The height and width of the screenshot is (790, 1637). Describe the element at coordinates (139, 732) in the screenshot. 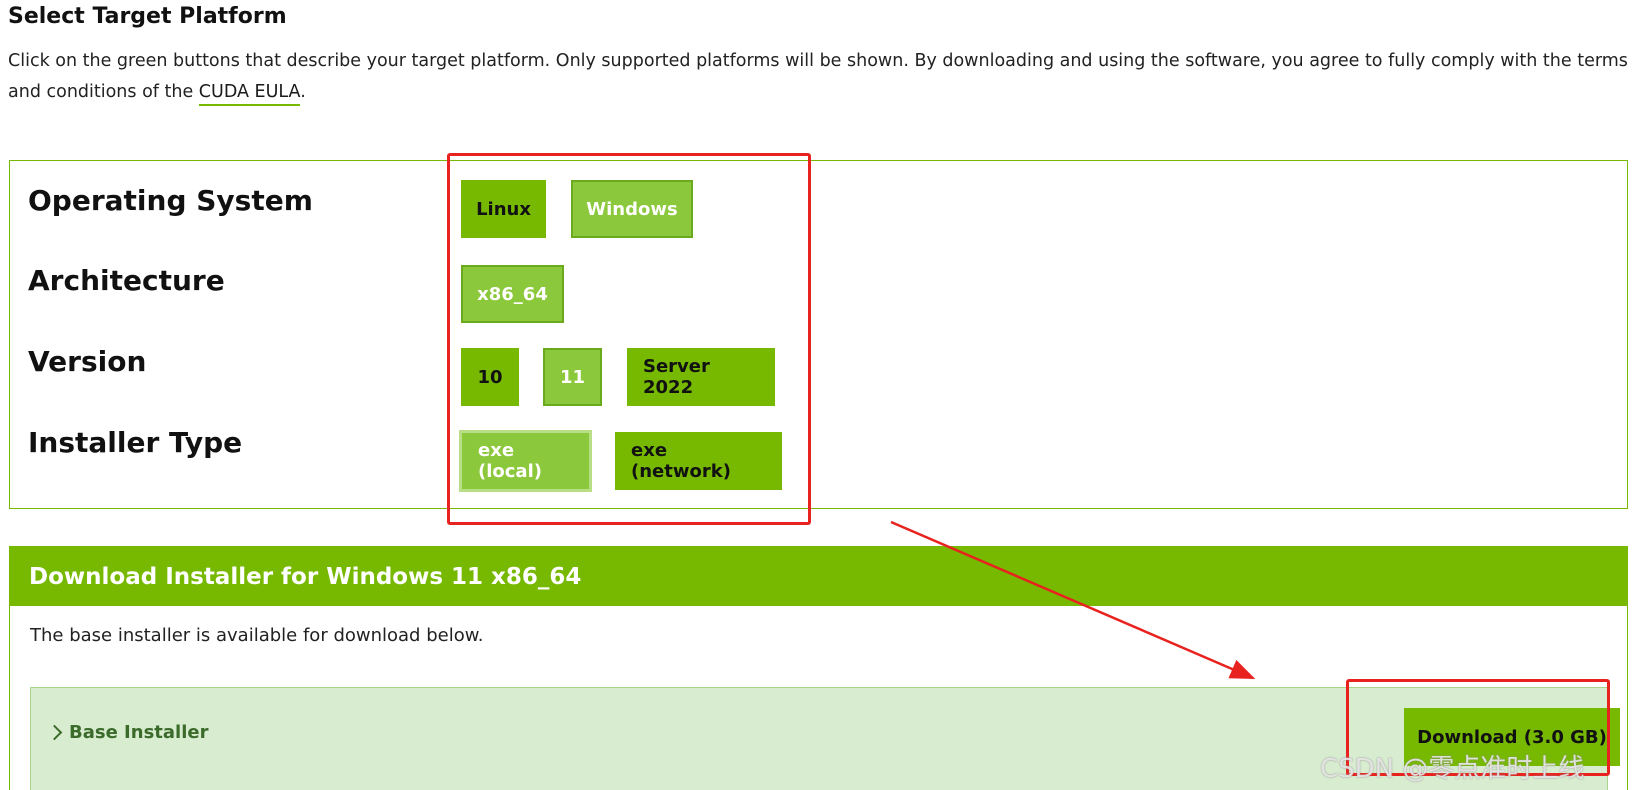

I see `base-installer-label: Base Installer` at that location.